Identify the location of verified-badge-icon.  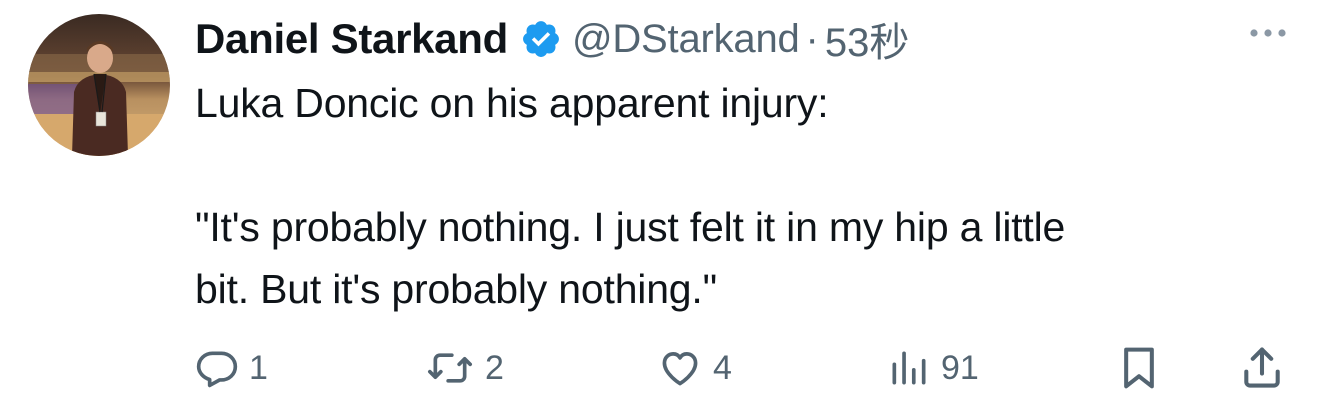
(541, 39).